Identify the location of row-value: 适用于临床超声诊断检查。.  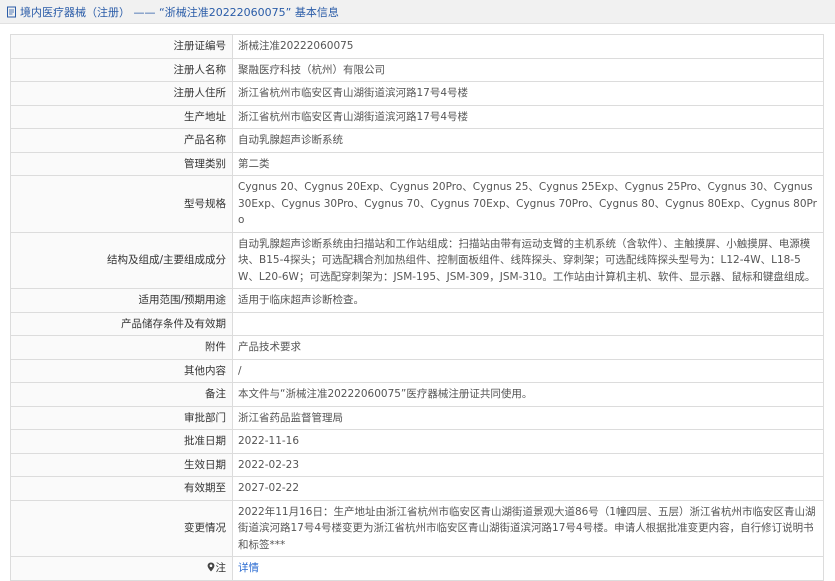
(528, 300).